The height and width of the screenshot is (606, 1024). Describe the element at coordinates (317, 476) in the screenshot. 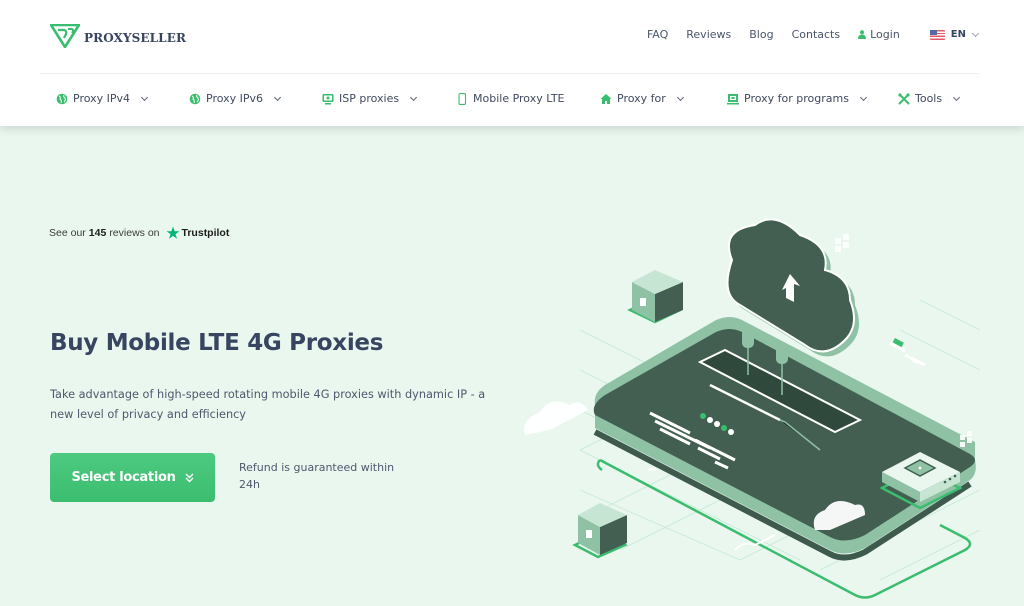

I see `refund-note: Refund is guaranteed within 24h` at that location.